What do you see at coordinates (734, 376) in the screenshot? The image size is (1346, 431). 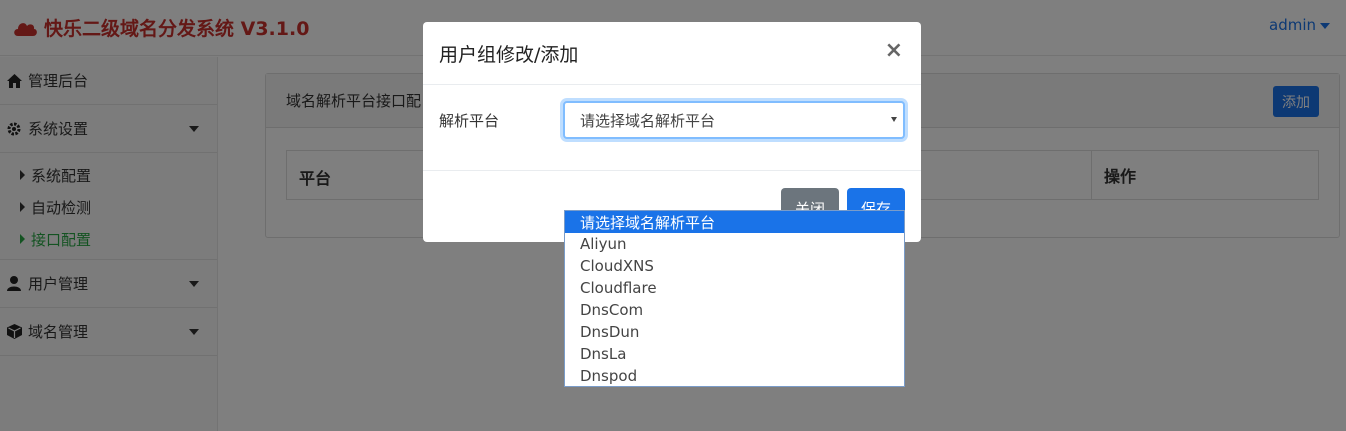 I see `dropdown-option: Dnspod` at bounding box center [734, 376].